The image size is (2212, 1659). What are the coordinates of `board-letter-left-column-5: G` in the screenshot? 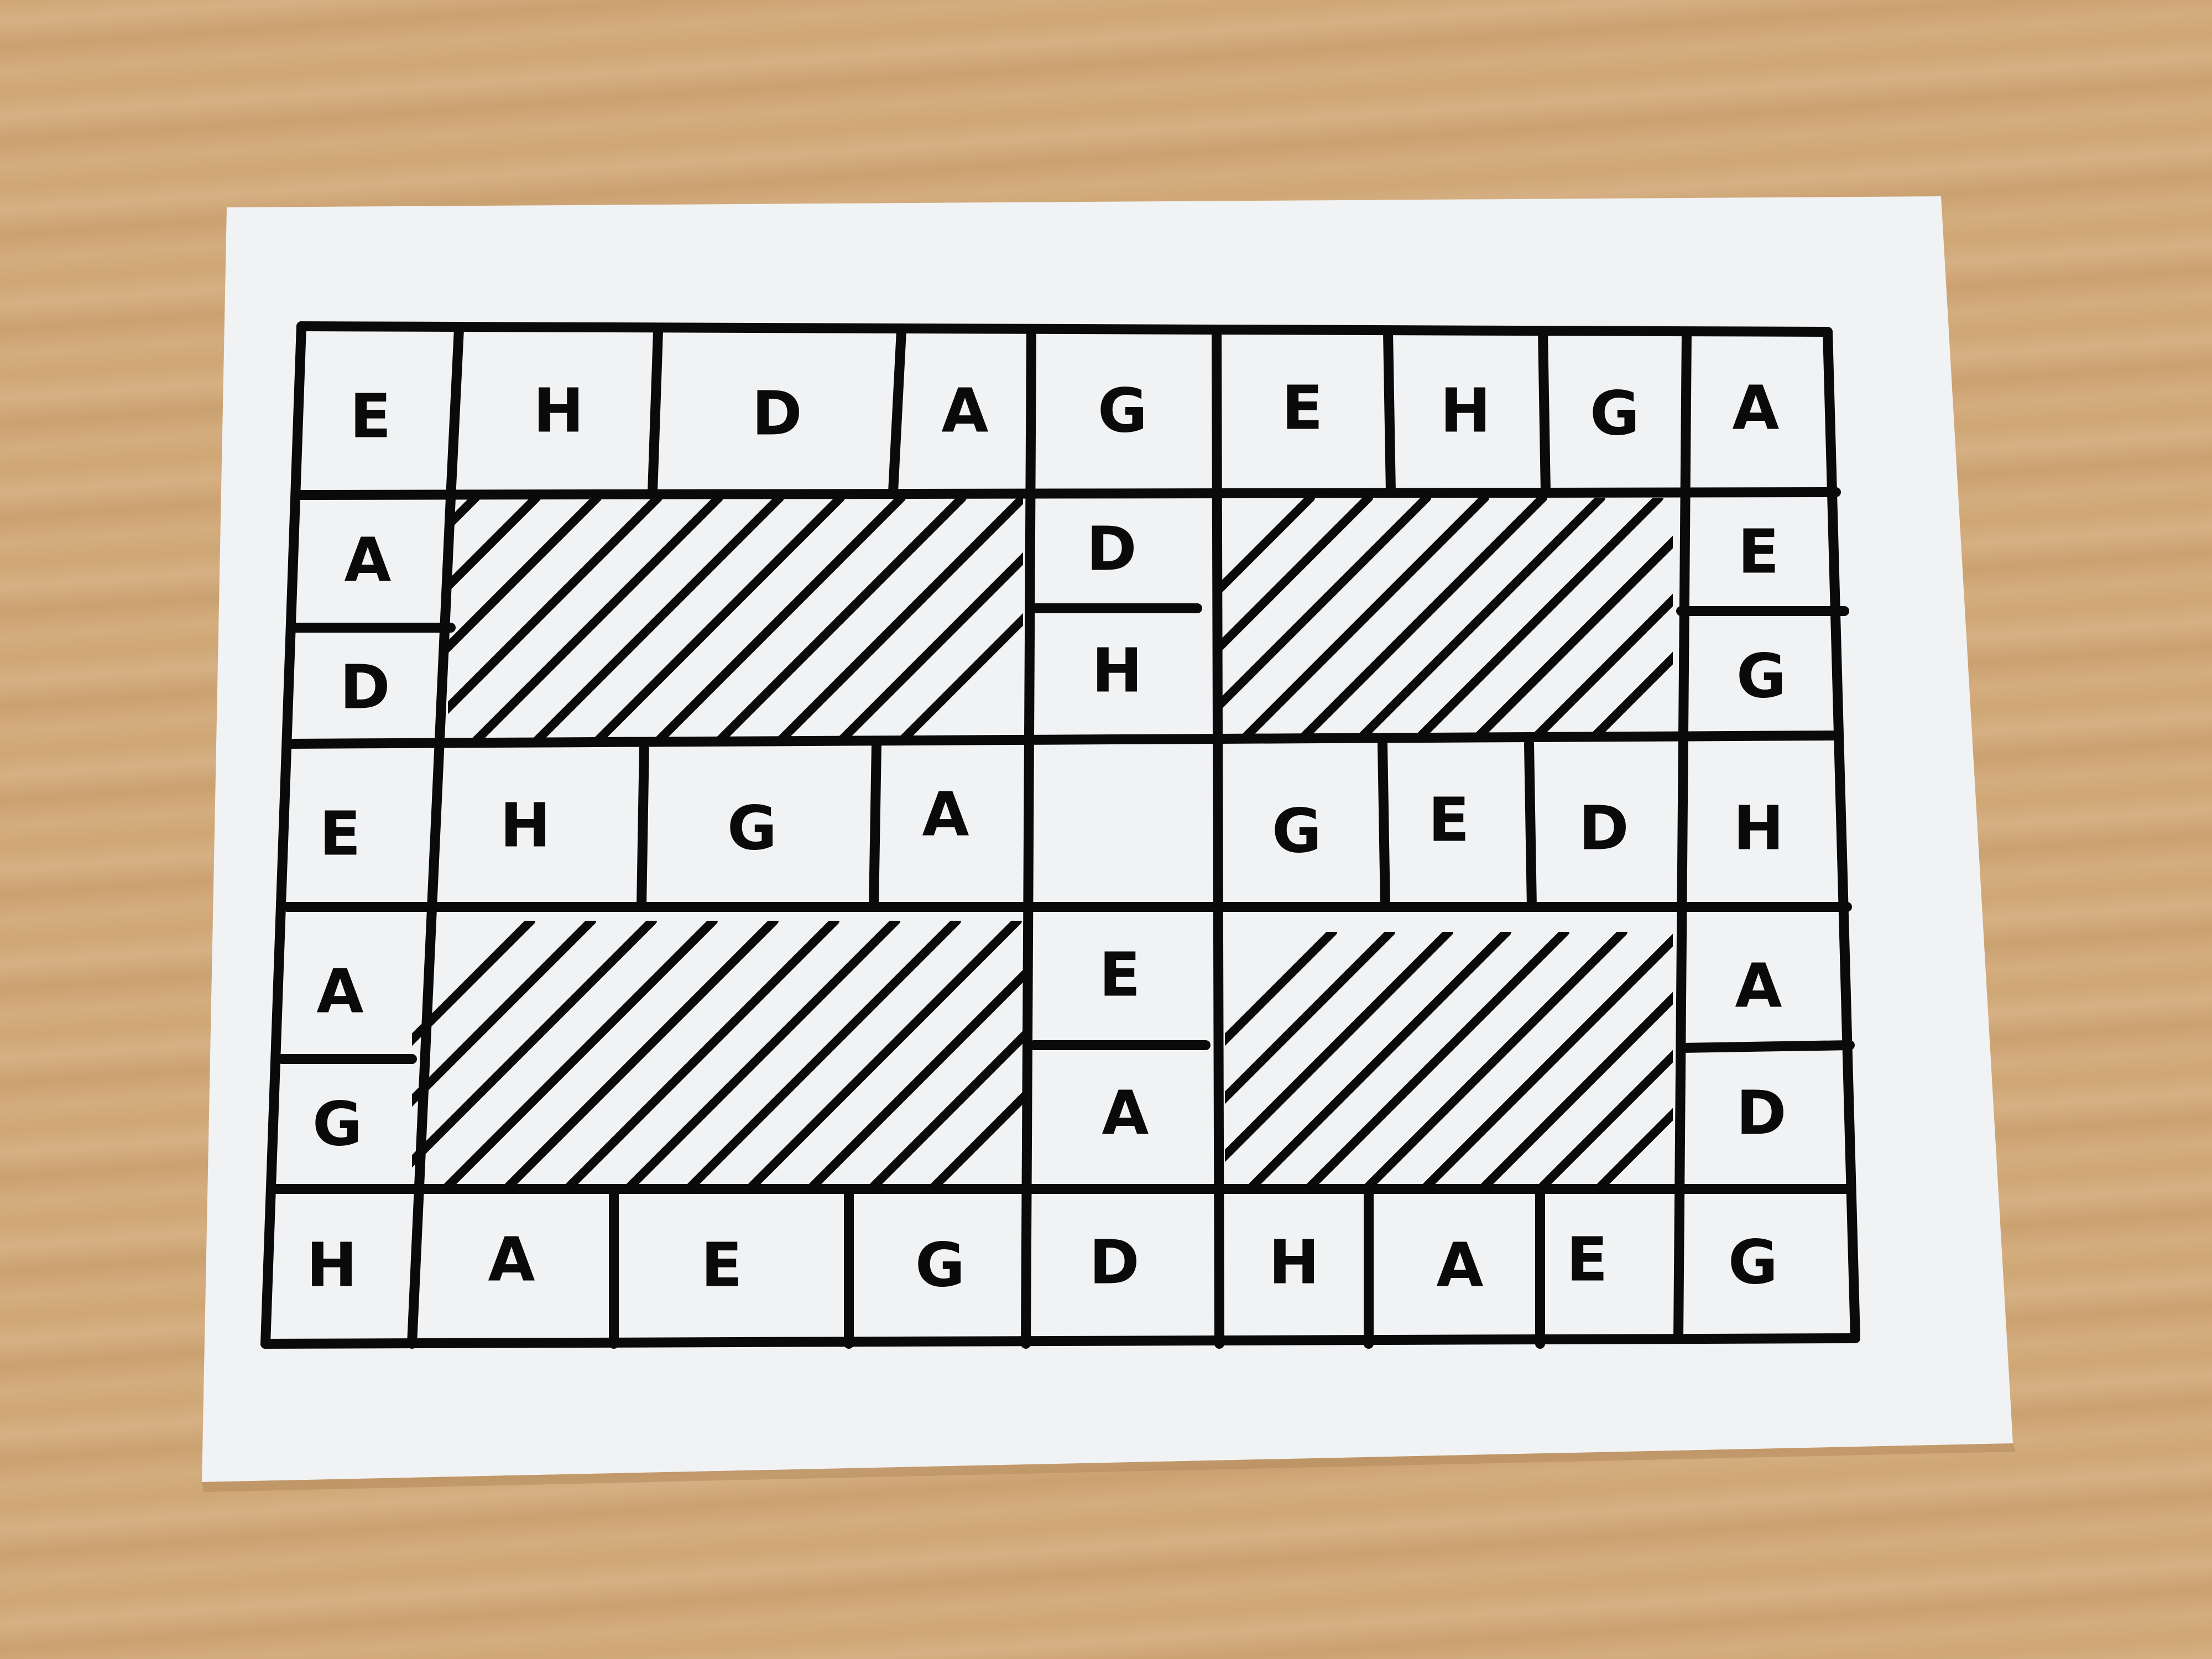 It's located at (337, 1123).